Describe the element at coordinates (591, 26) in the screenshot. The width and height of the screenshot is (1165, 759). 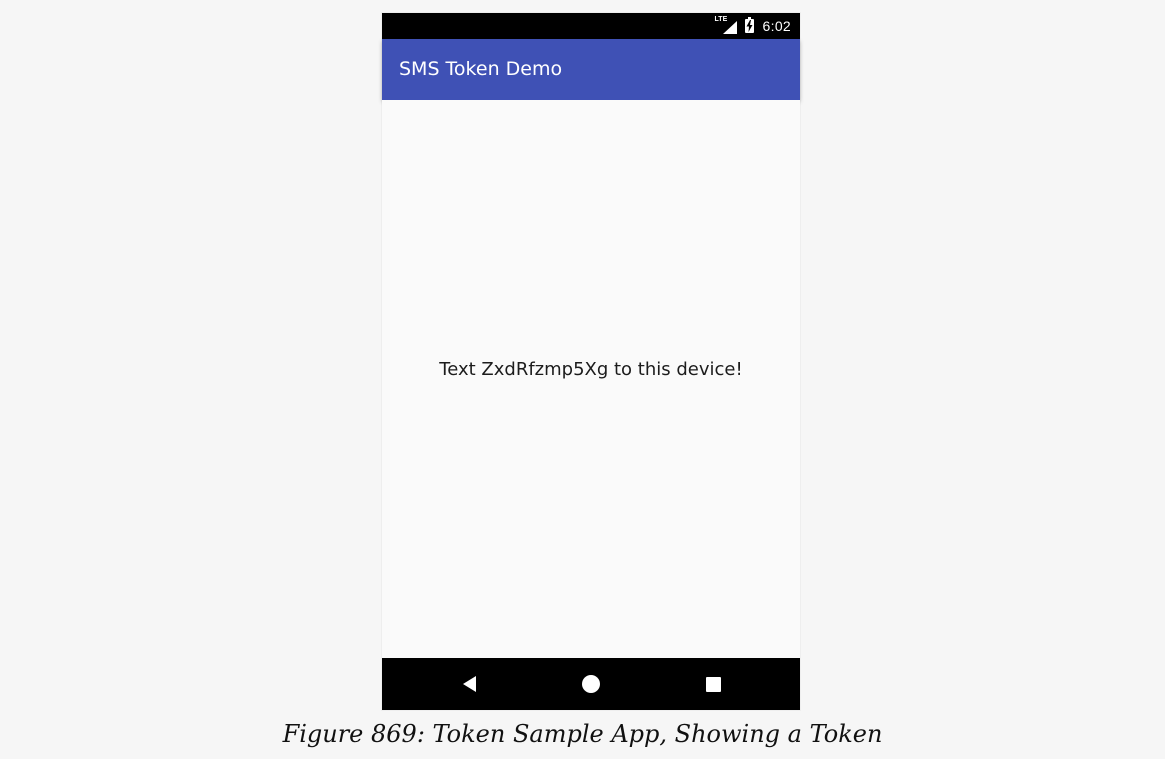
I see `status-bar: LTE 6:02` at that location.